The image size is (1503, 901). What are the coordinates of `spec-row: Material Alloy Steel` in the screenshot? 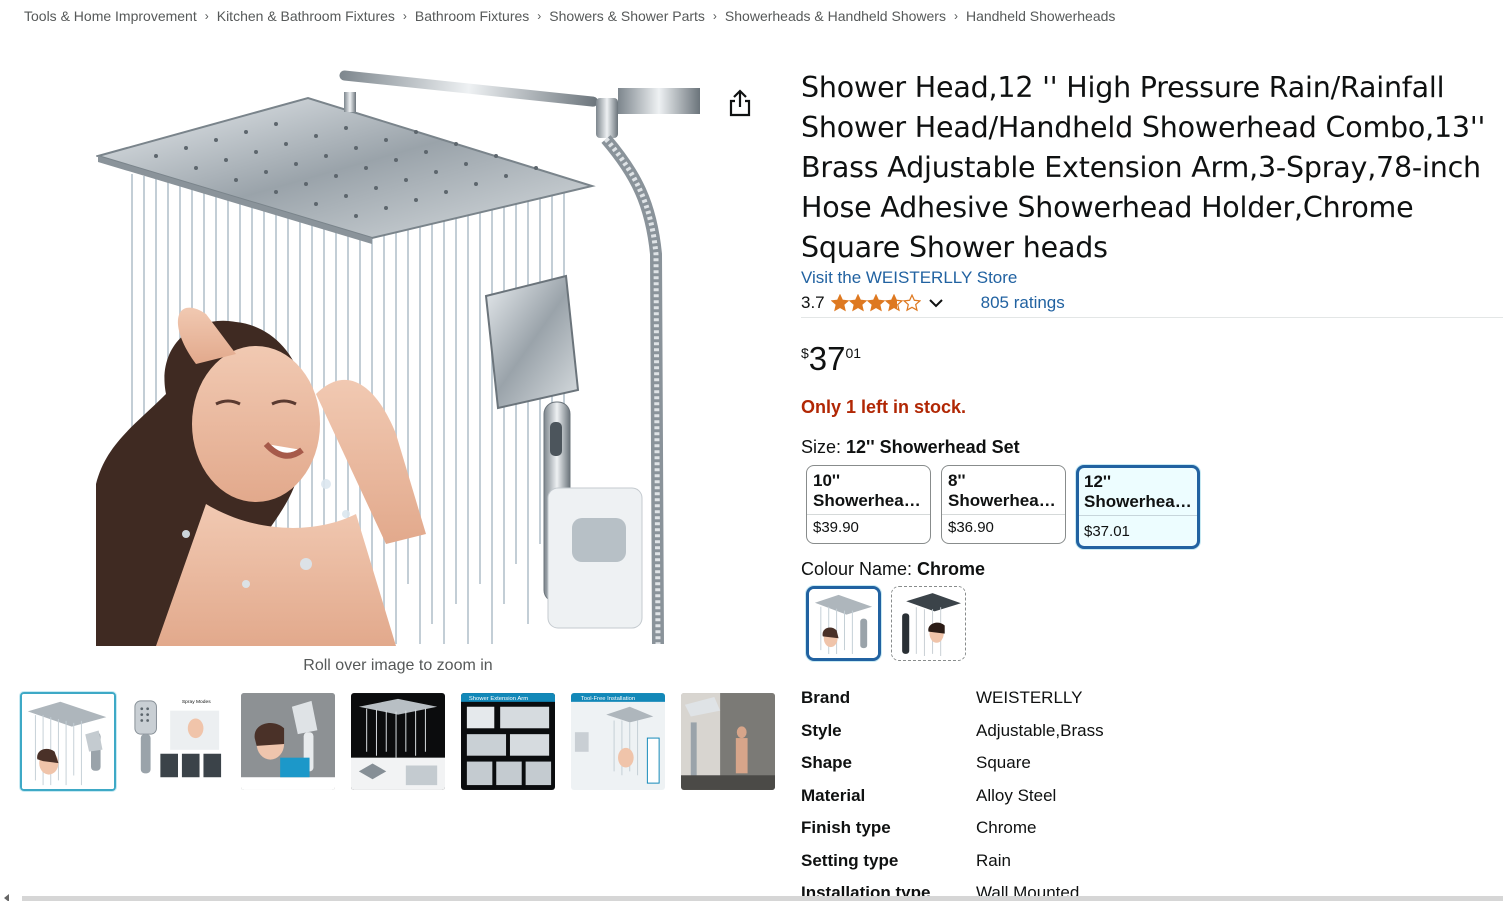 It's located at (1151, 796).